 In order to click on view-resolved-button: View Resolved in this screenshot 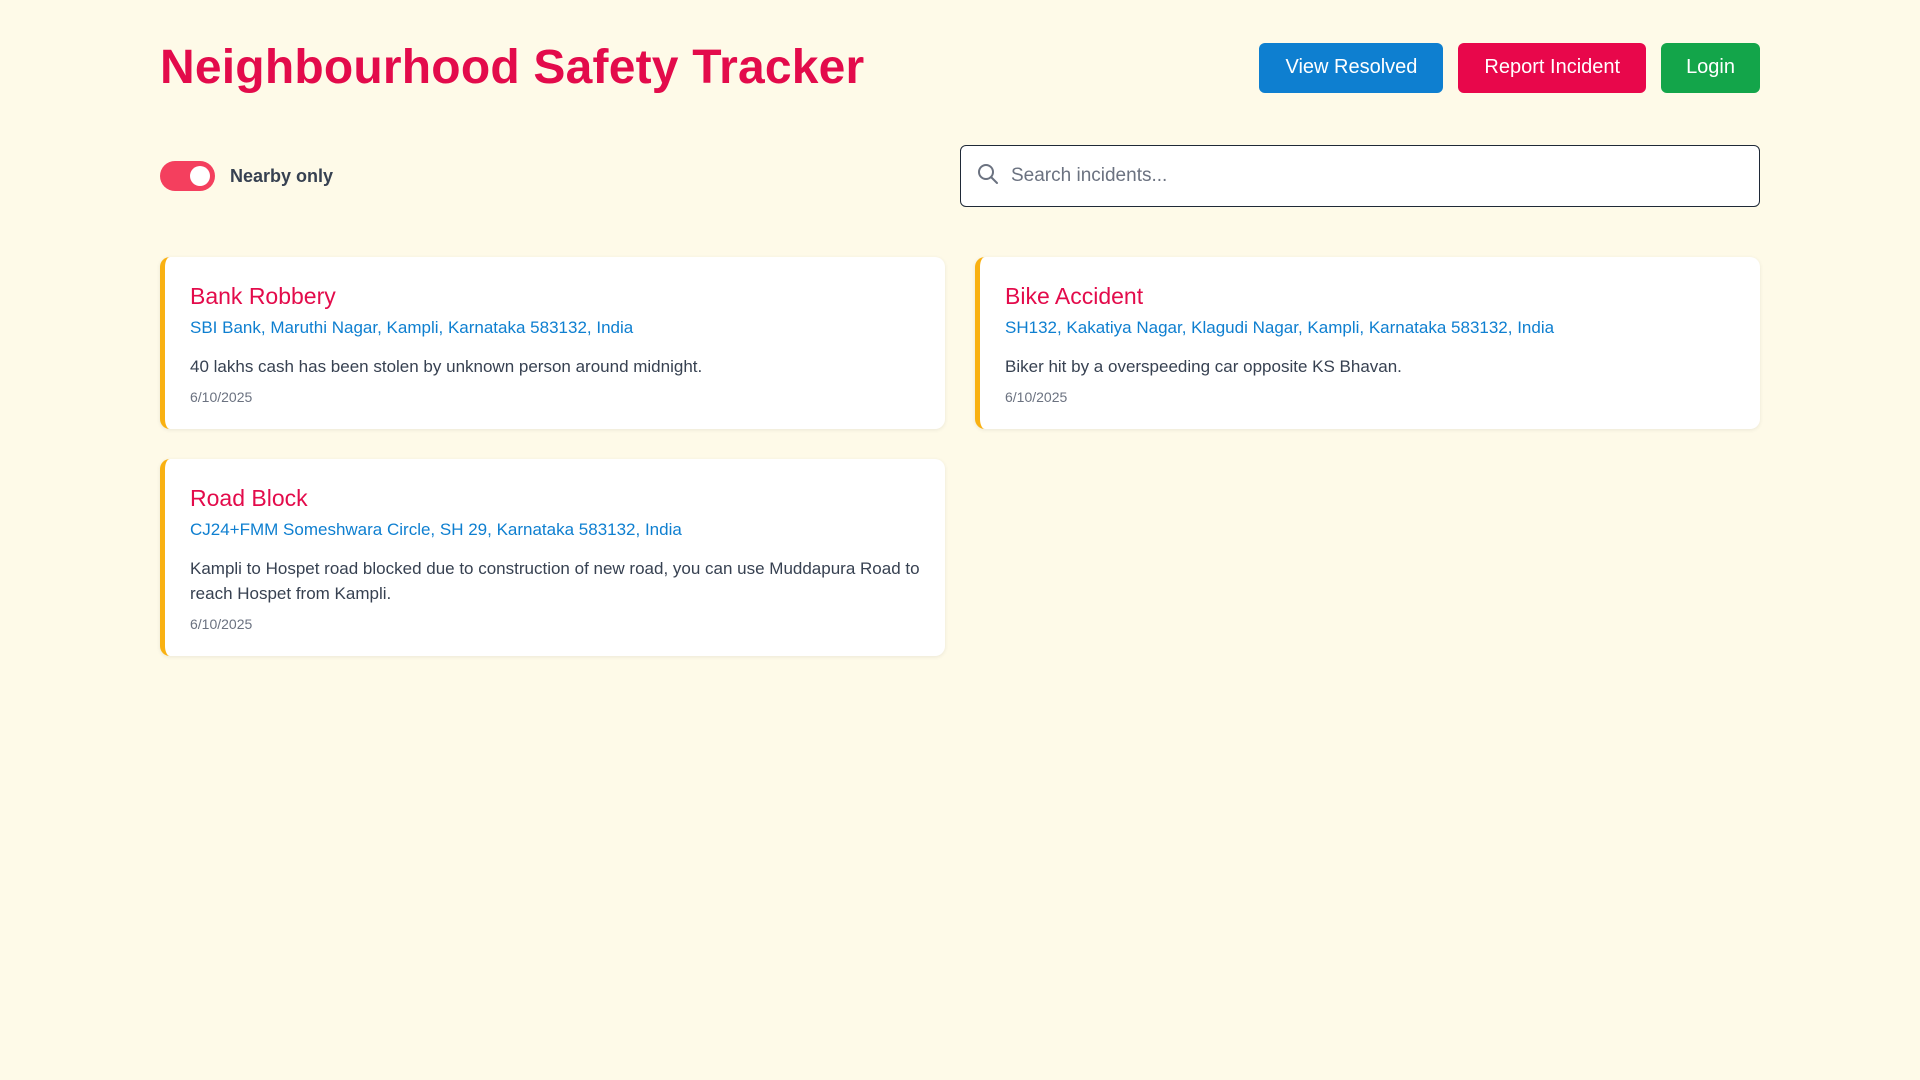, I will do `click(1351, 67)`.